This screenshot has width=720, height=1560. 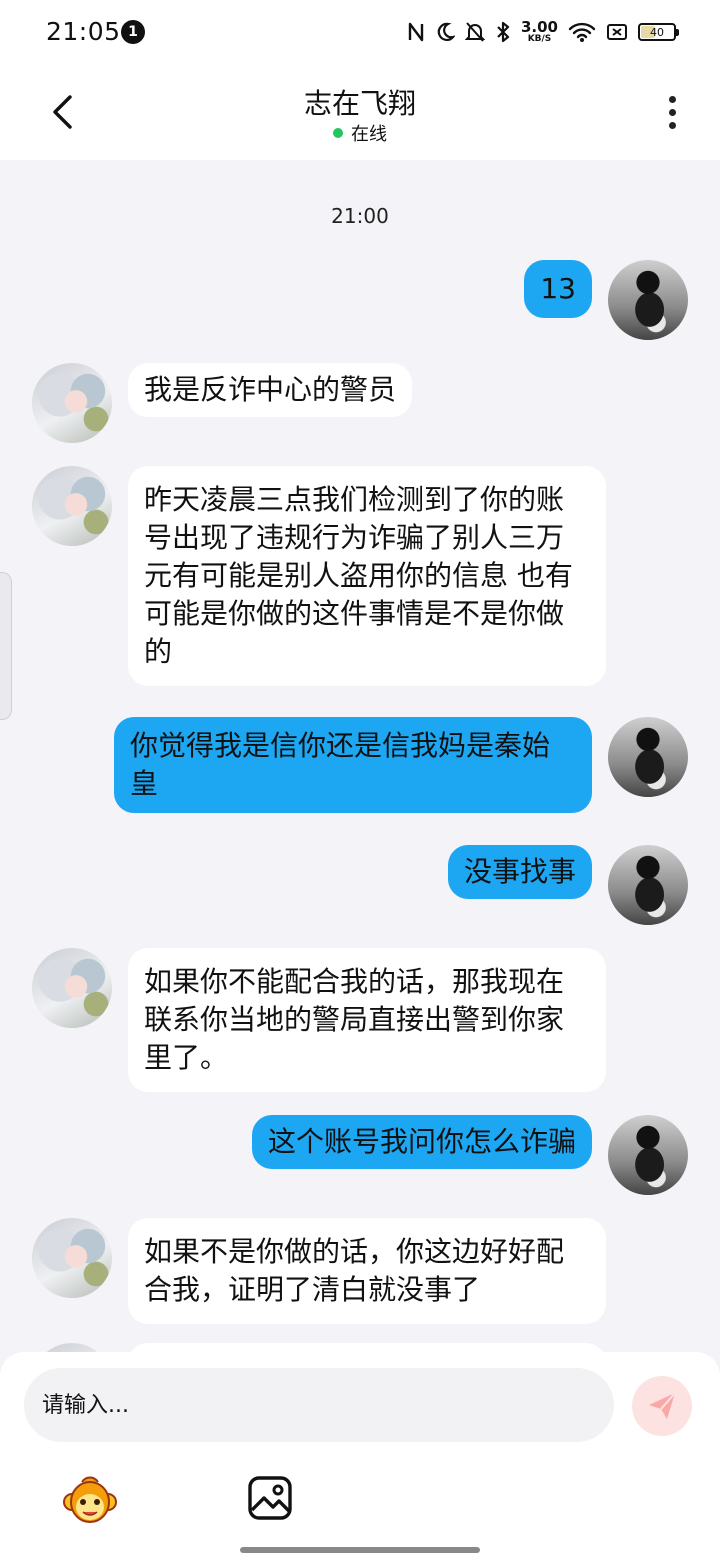 I want to click on contact-name: 志在飞翔, so click(x=359, y=103).